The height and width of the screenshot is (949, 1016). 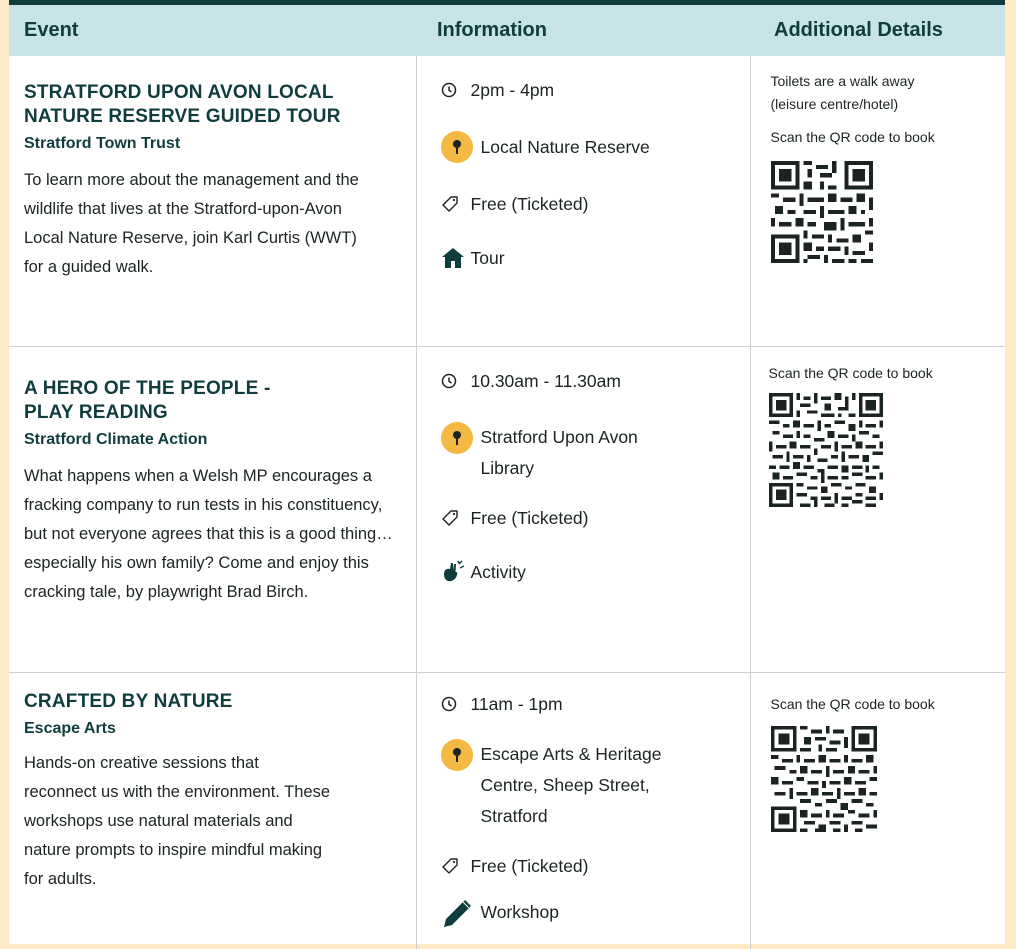 What do you see at coordinates (461, 913) in the screenshot?
I see `pencil-icon` at bounding box center [461, 913].